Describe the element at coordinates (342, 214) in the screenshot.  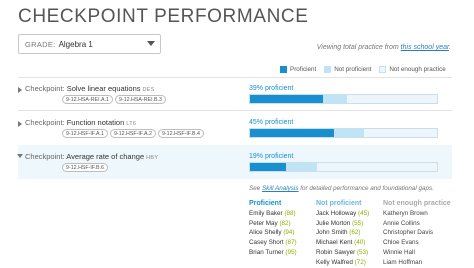
I see `student-item: Jack Holloway (45)` at that location.